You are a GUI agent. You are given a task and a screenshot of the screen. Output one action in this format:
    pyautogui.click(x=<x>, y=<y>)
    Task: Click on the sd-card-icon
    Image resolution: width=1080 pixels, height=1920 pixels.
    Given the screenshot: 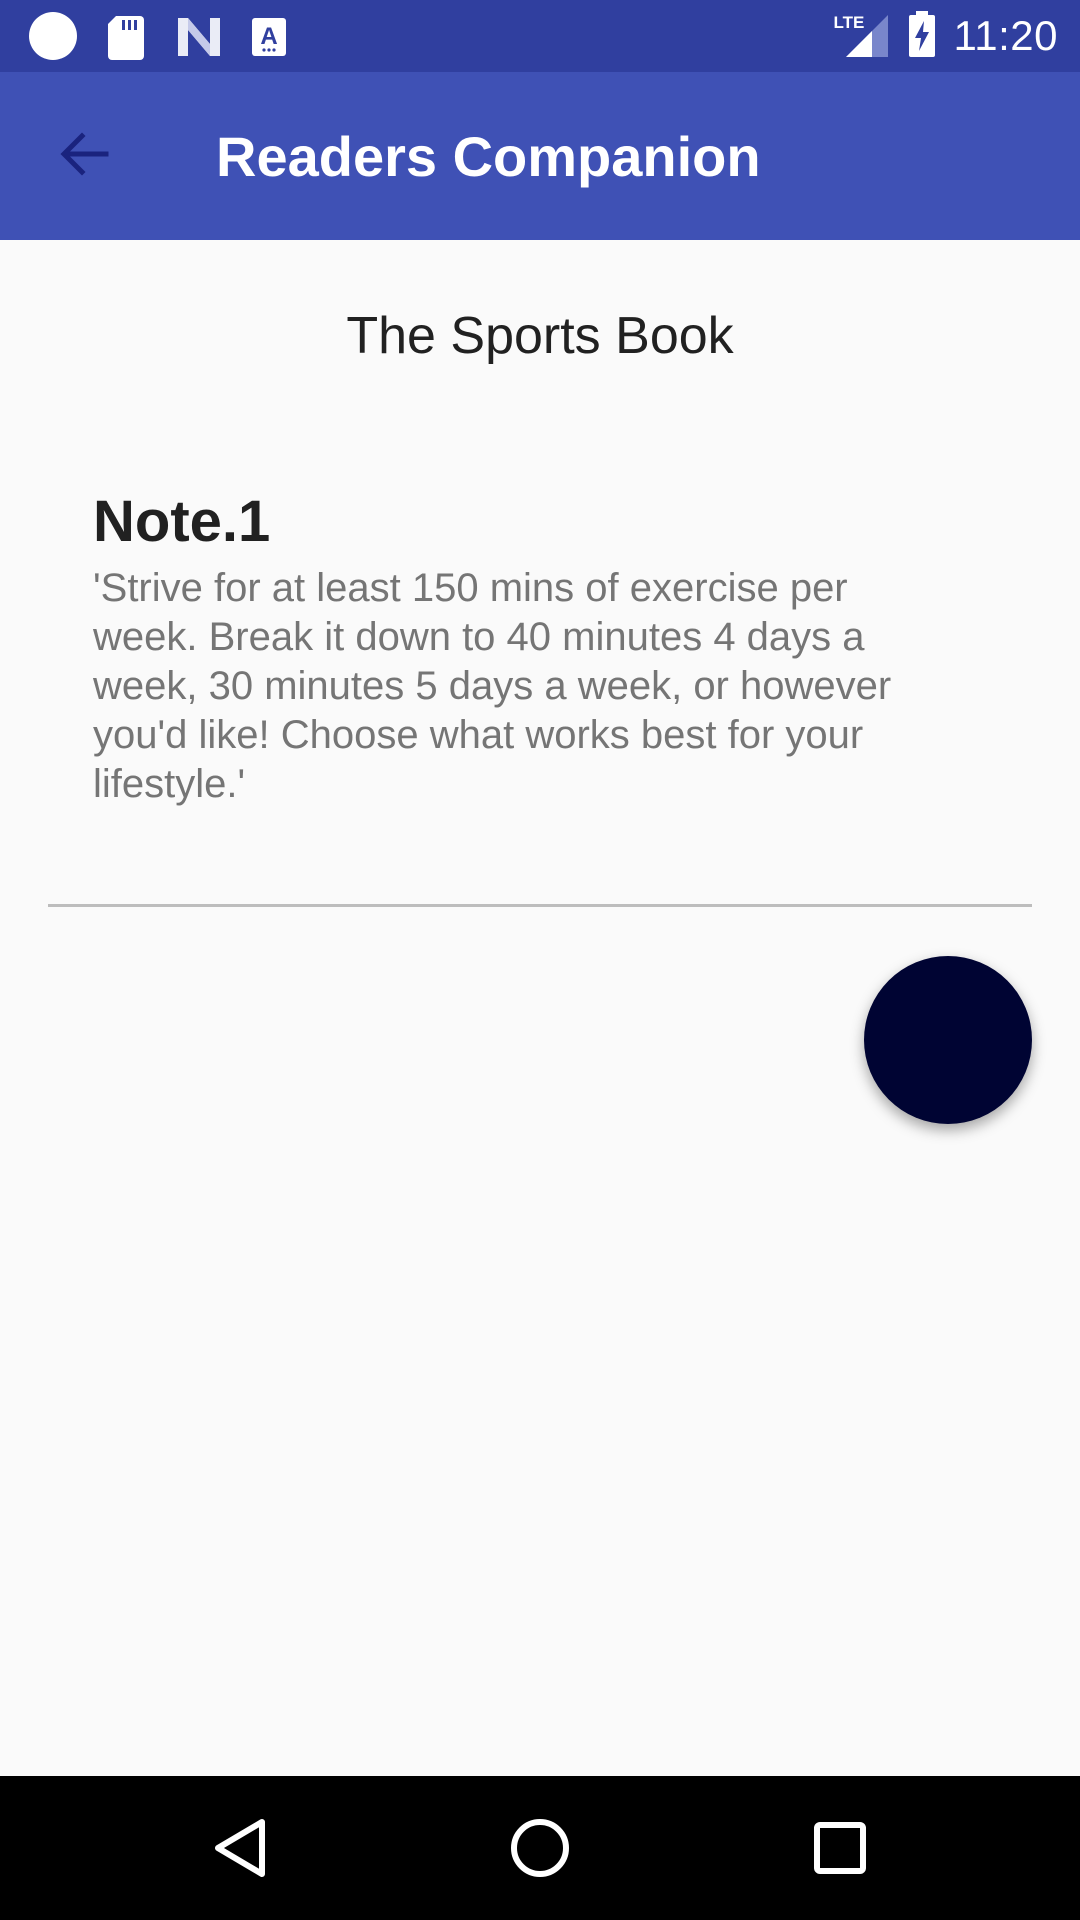 What is the action you would take?
    pyautogui.click(x=131, y=37)
    